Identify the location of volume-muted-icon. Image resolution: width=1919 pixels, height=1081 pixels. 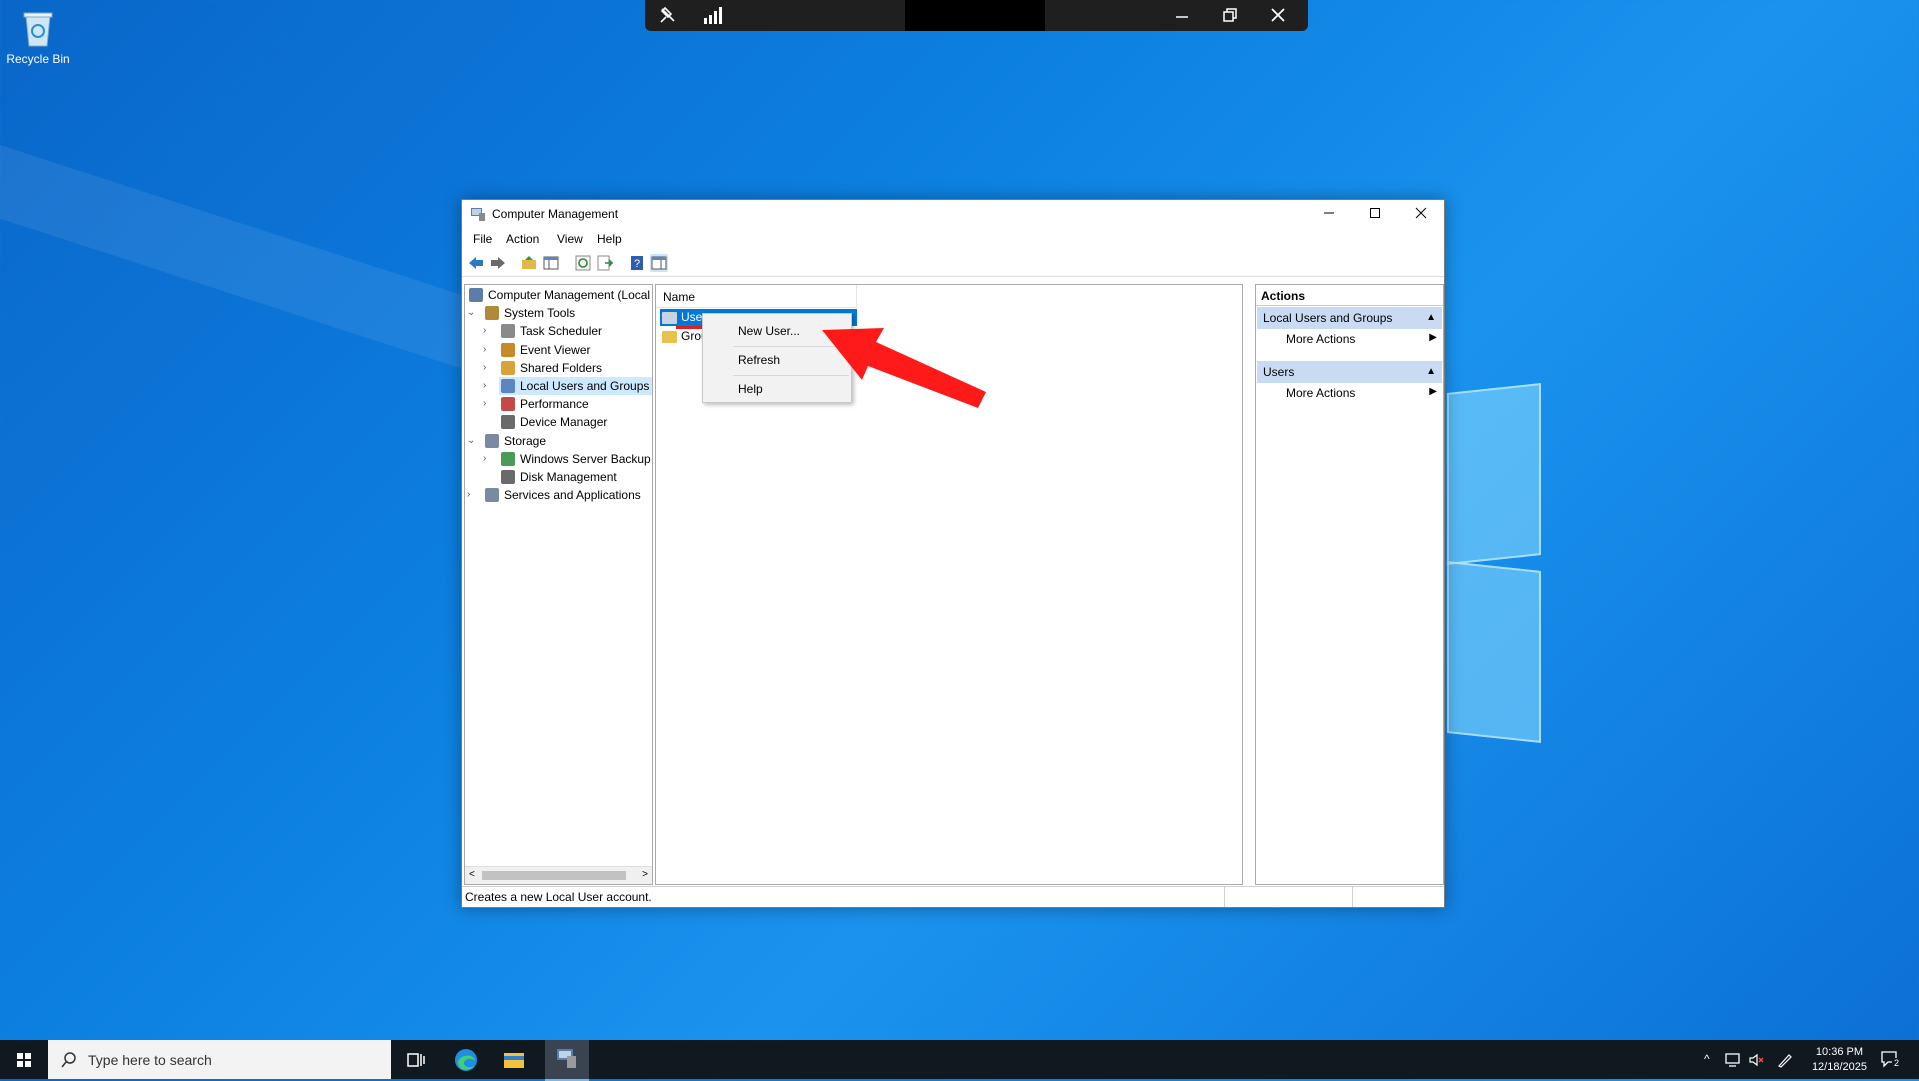
(1757, 1060).